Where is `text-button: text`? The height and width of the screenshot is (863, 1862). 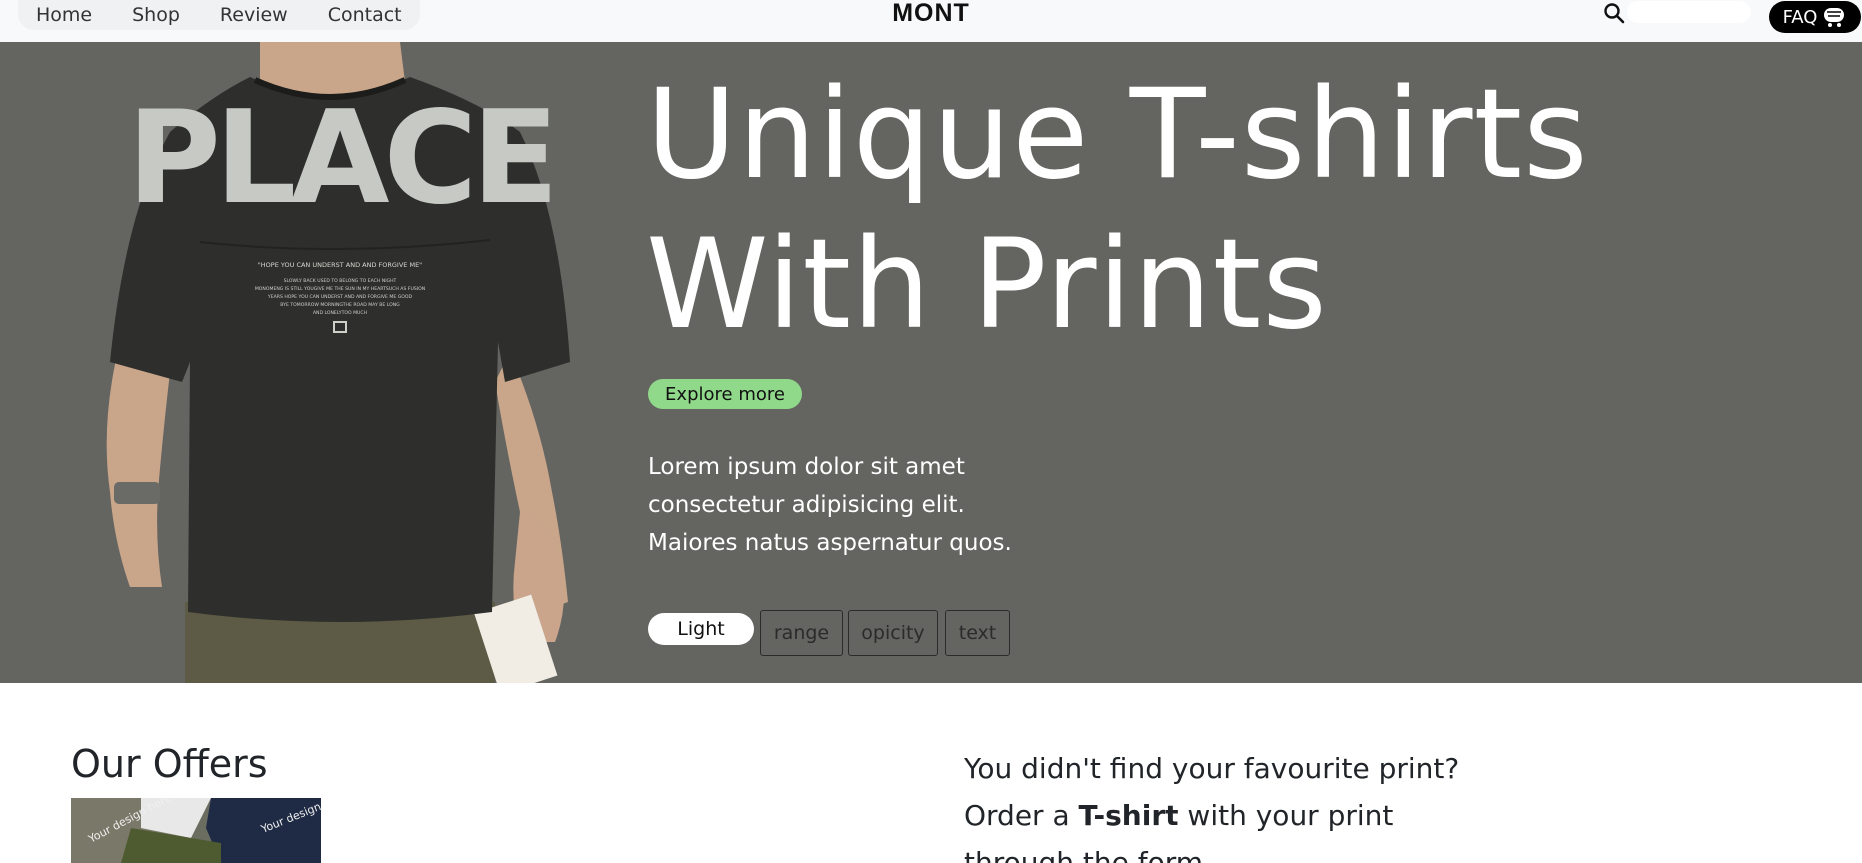
text-button: text is located at coordinates (977, 633).